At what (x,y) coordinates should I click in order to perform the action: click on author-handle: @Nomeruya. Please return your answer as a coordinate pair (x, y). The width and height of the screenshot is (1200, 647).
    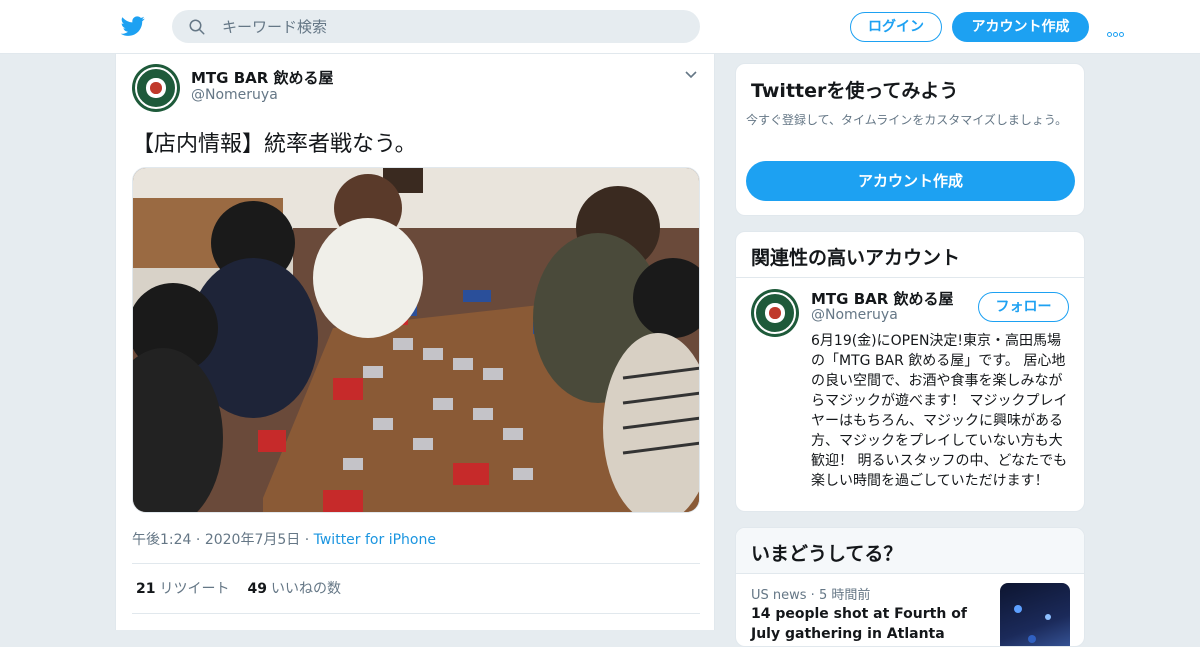
    Looking at the image, I should click on (234, 95).